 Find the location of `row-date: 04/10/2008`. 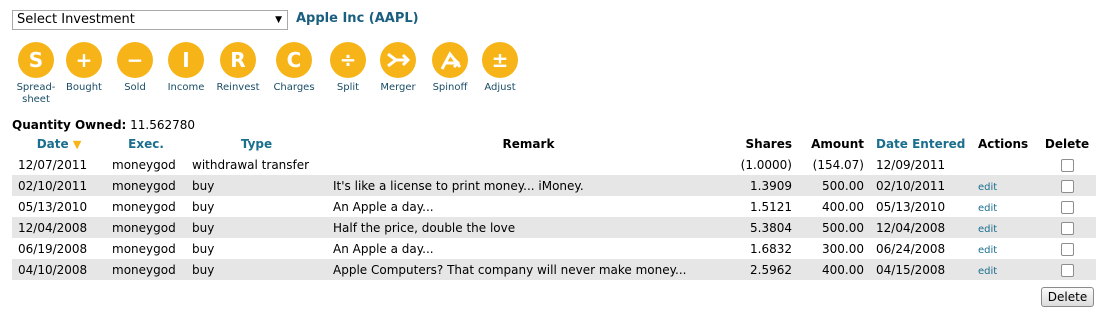

row-date: 04/10/2008 is located at coordinates (59, 269).